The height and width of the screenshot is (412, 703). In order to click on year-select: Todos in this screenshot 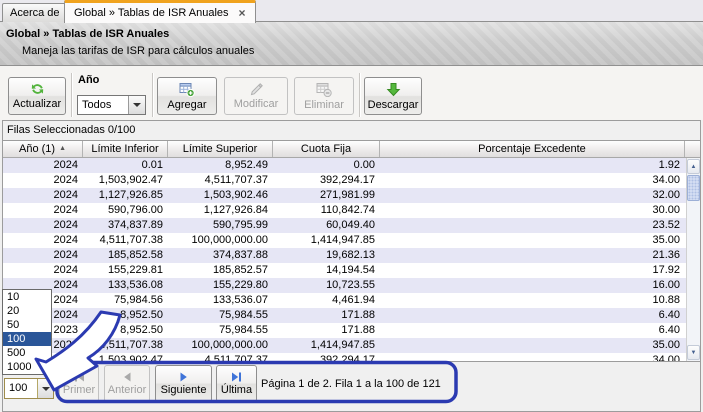, I will do `click(111, 105)`.